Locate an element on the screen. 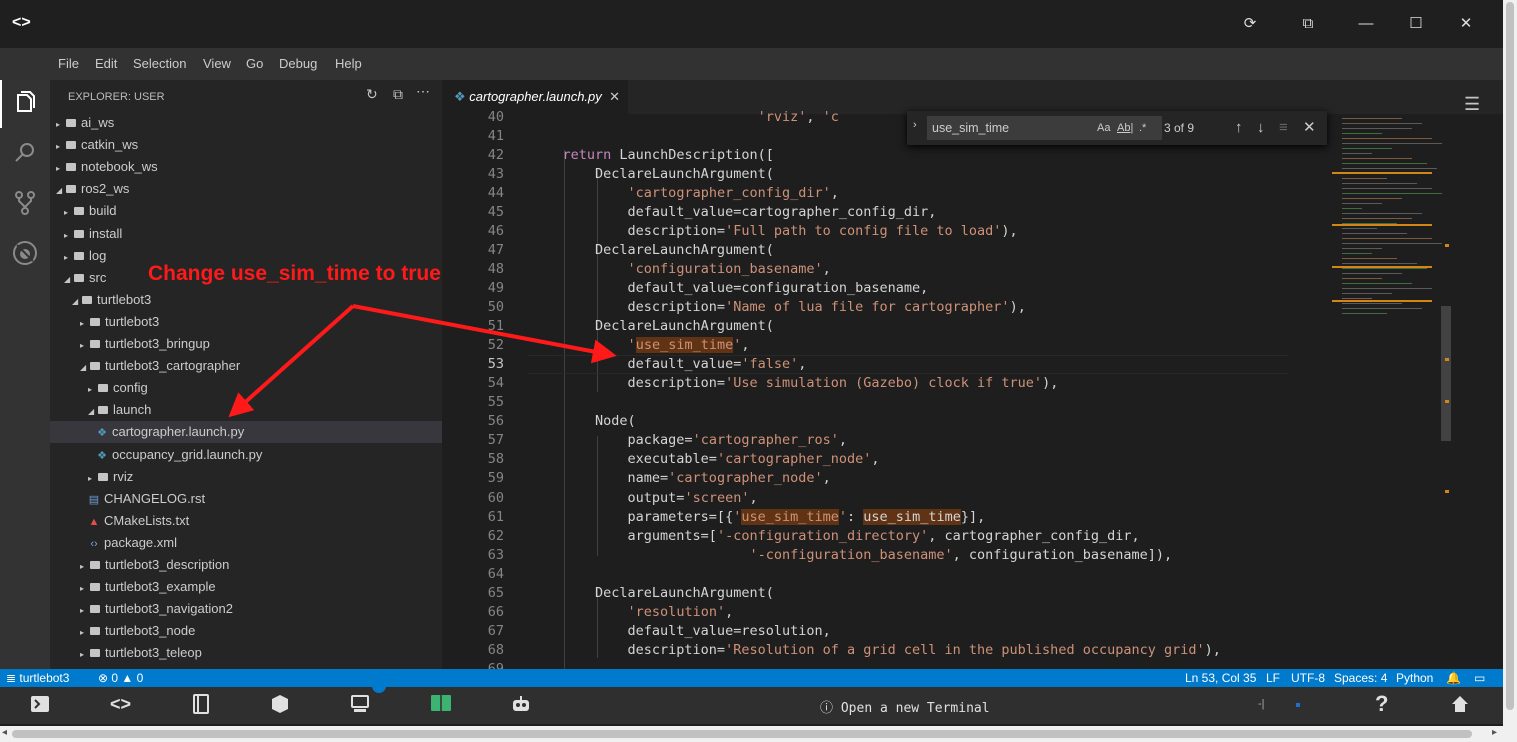  shell-icon is located at coordinates (40, 706).